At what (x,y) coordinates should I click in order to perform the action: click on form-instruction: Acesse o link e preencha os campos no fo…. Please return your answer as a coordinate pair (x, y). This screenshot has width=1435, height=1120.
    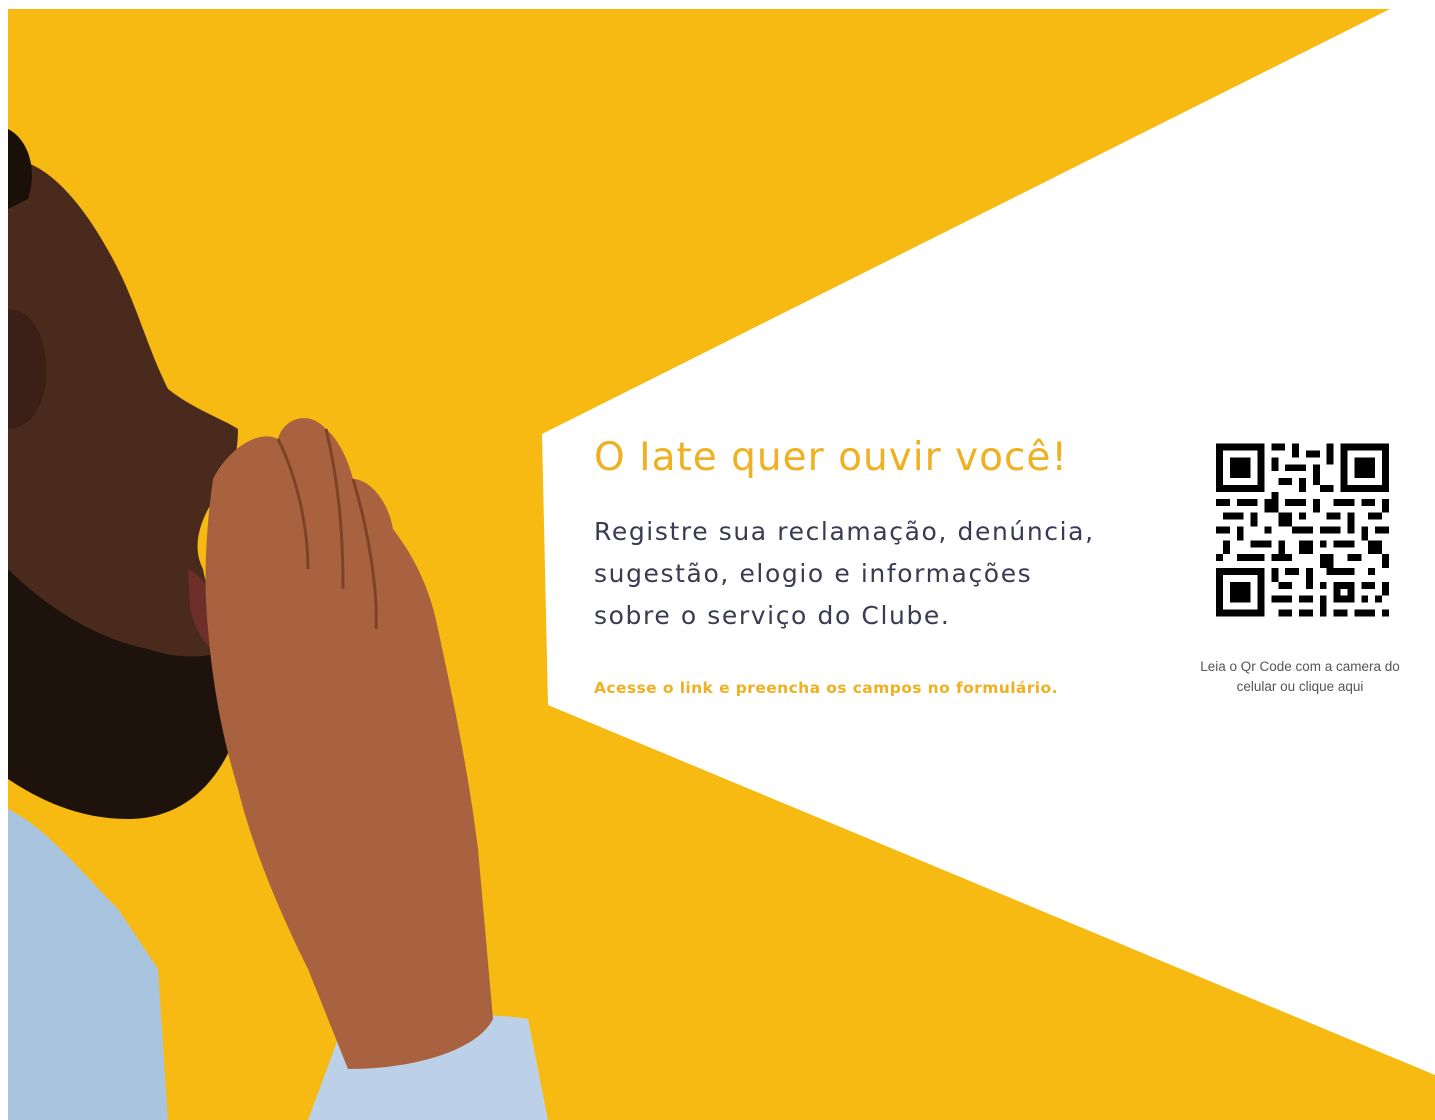
    Looking at the image, I should click on (826, 688).